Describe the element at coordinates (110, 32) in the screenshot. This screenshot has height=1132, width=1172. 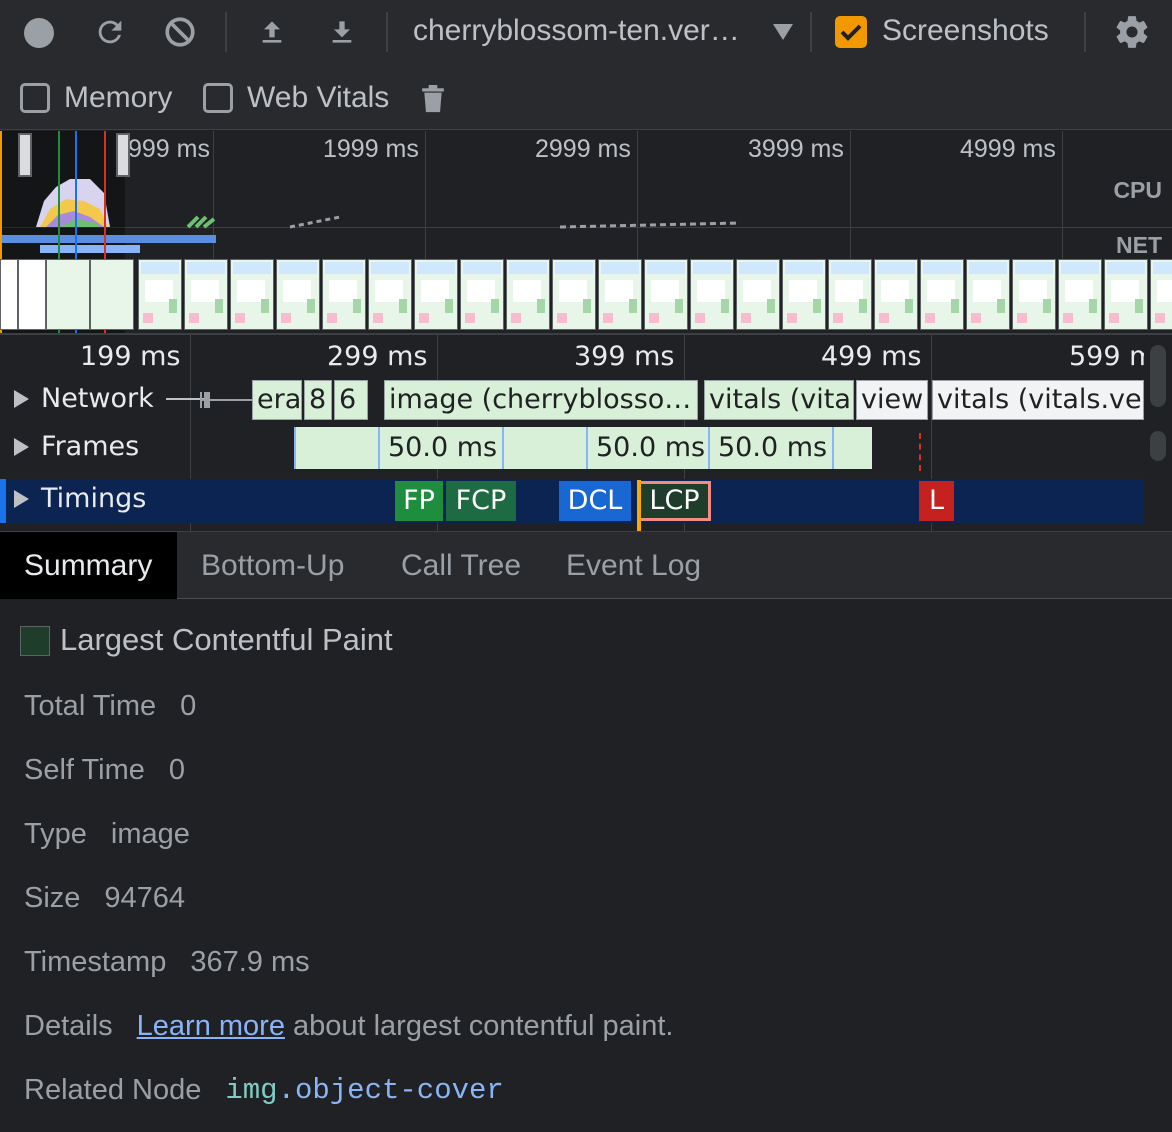
I see `reload-icon` at that location.